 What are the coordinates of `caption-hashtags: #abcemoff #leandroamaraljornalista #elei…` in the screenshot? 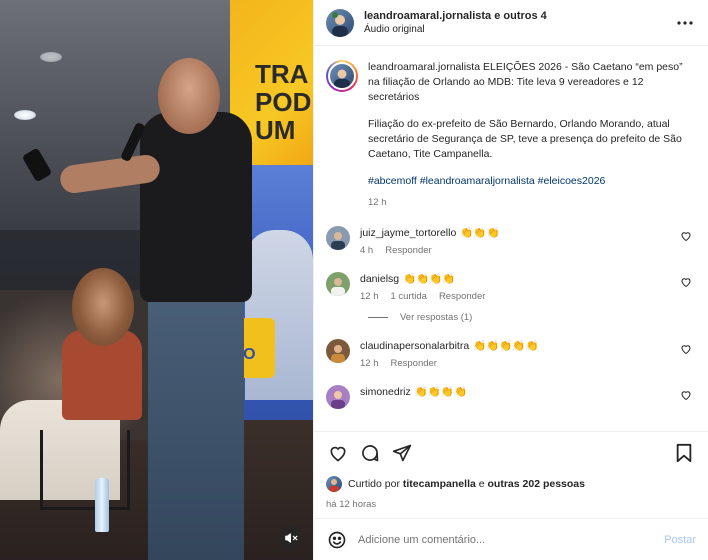 It's located at (532, 181).